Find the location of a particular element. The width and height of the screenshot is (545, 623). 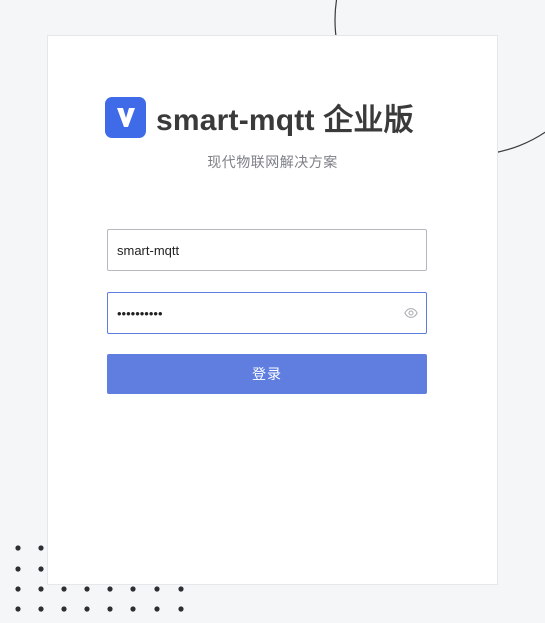

password-field-wrapper is located at coordinates (267, 313).